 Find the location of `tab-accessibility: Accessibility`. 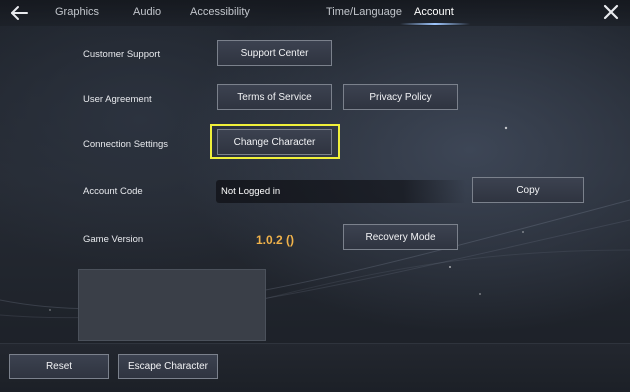

tab-accessibility: Accessibility is located at coordinates (220, 12).